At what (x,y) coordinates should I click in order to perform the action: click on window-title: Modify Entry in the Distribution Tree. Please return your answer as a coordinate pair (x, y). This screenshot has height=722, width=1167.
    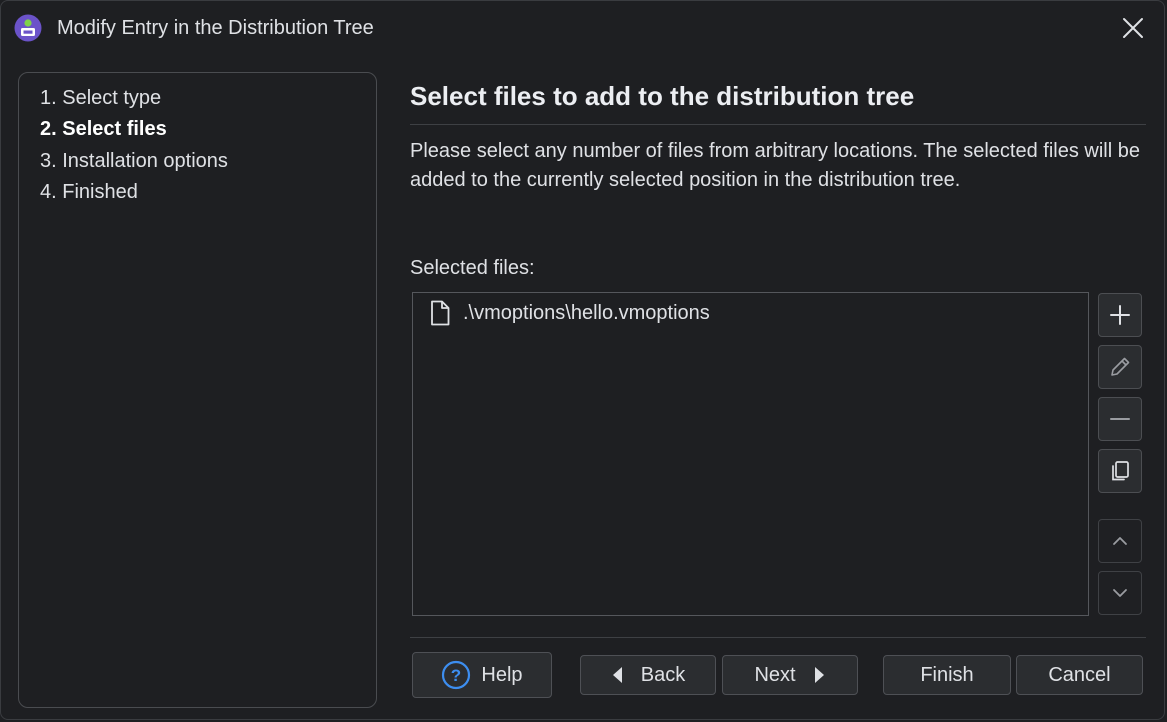
    Looking at the image, I should click on (215, 28).